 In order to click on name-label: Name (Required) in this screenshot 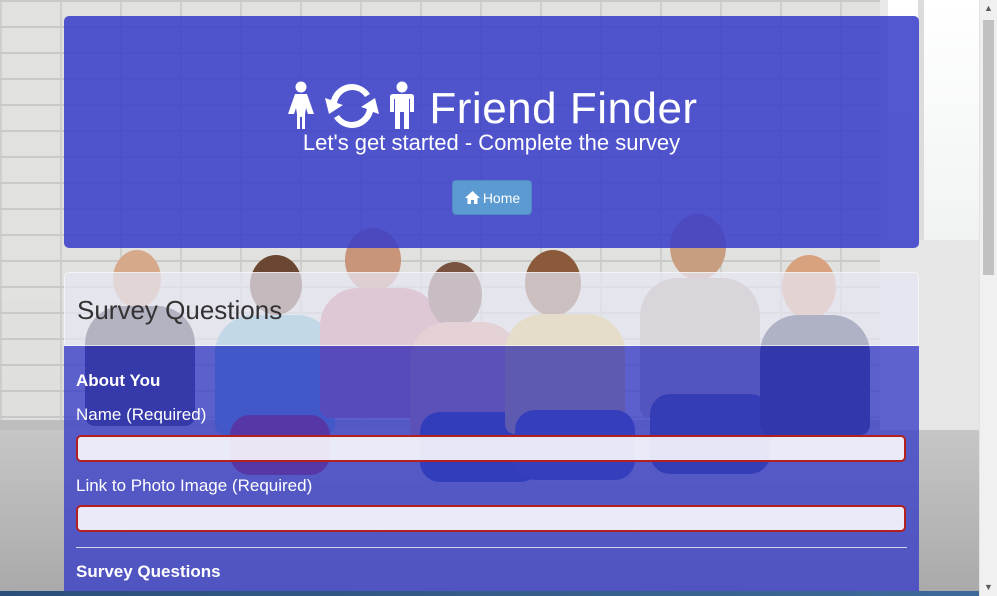, I will do `click(141, 414)`.